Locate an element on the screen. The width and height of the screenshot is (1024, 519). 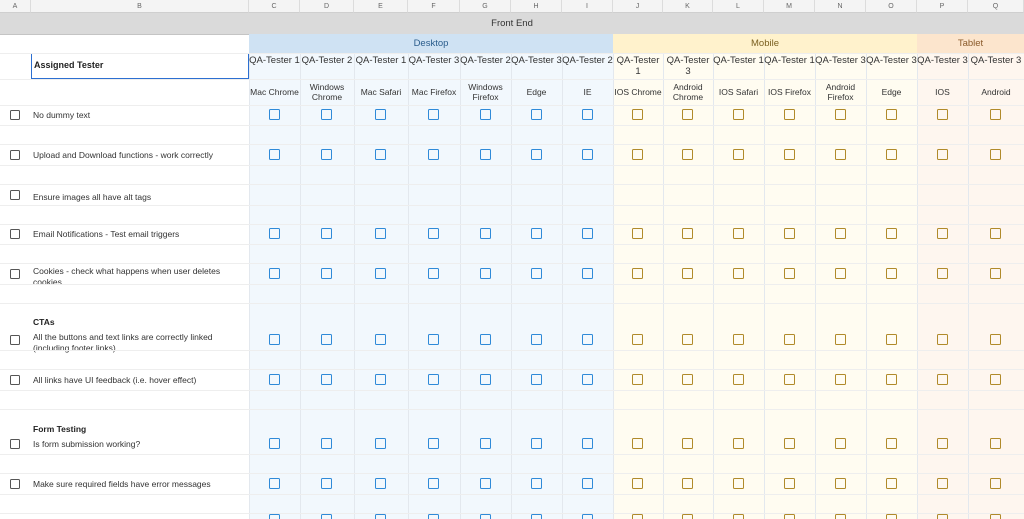
column-header-f: F is located at coordinates (434, 6).